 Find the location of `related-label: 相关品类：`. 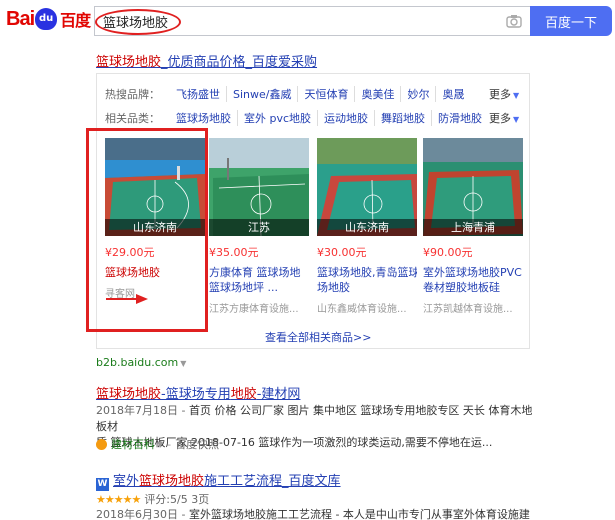

related-label: 相关品类： is located at coordinates (132, 118).